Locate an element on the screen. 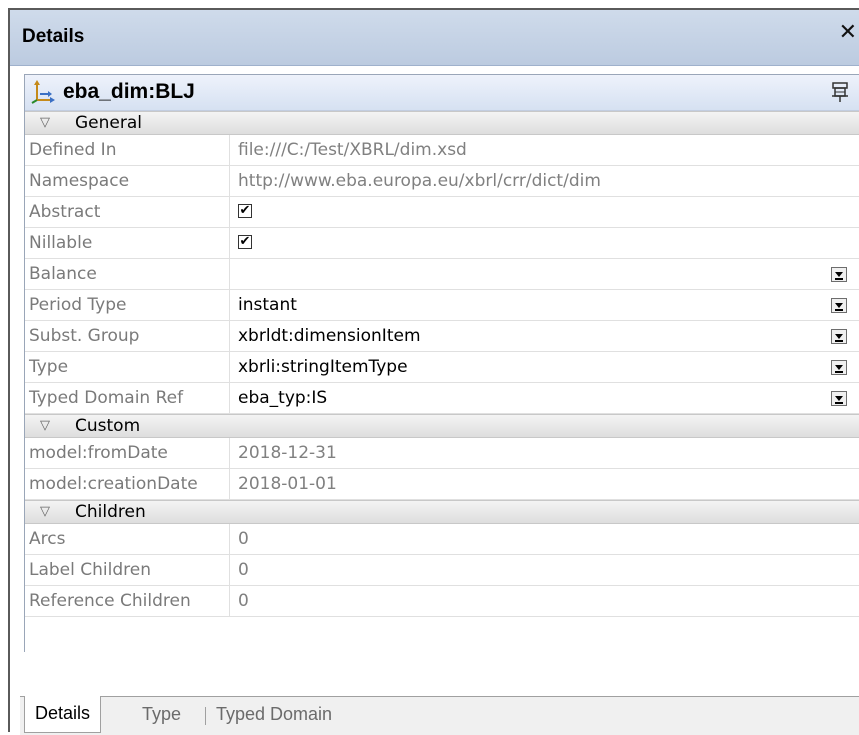 The image size is (859, 735). property-key: Balance is located at coordinates (127, 274).